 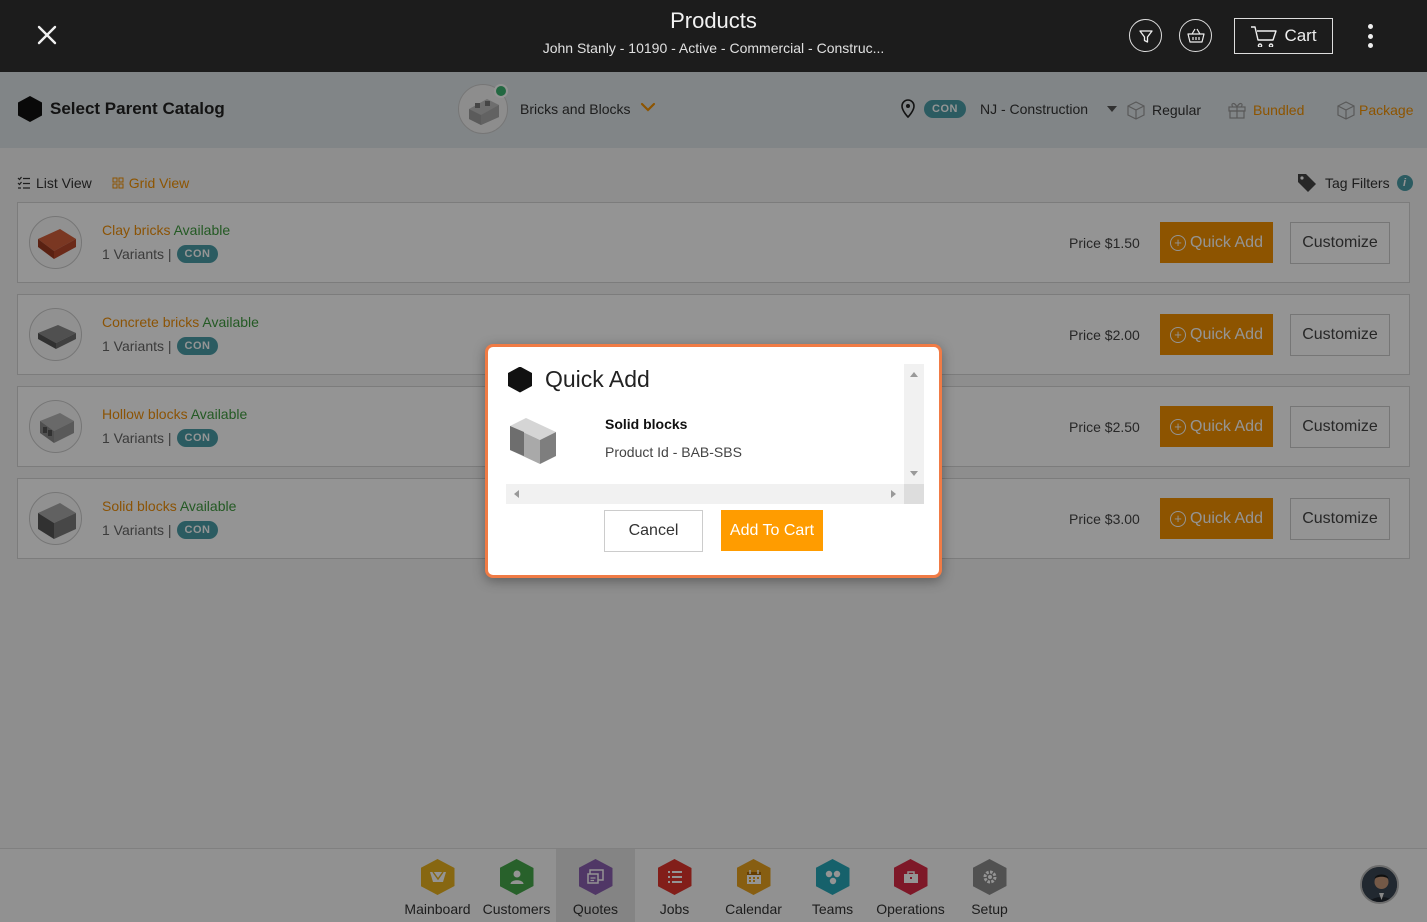 I want to click on close-icon, so click(x=47, y=35).